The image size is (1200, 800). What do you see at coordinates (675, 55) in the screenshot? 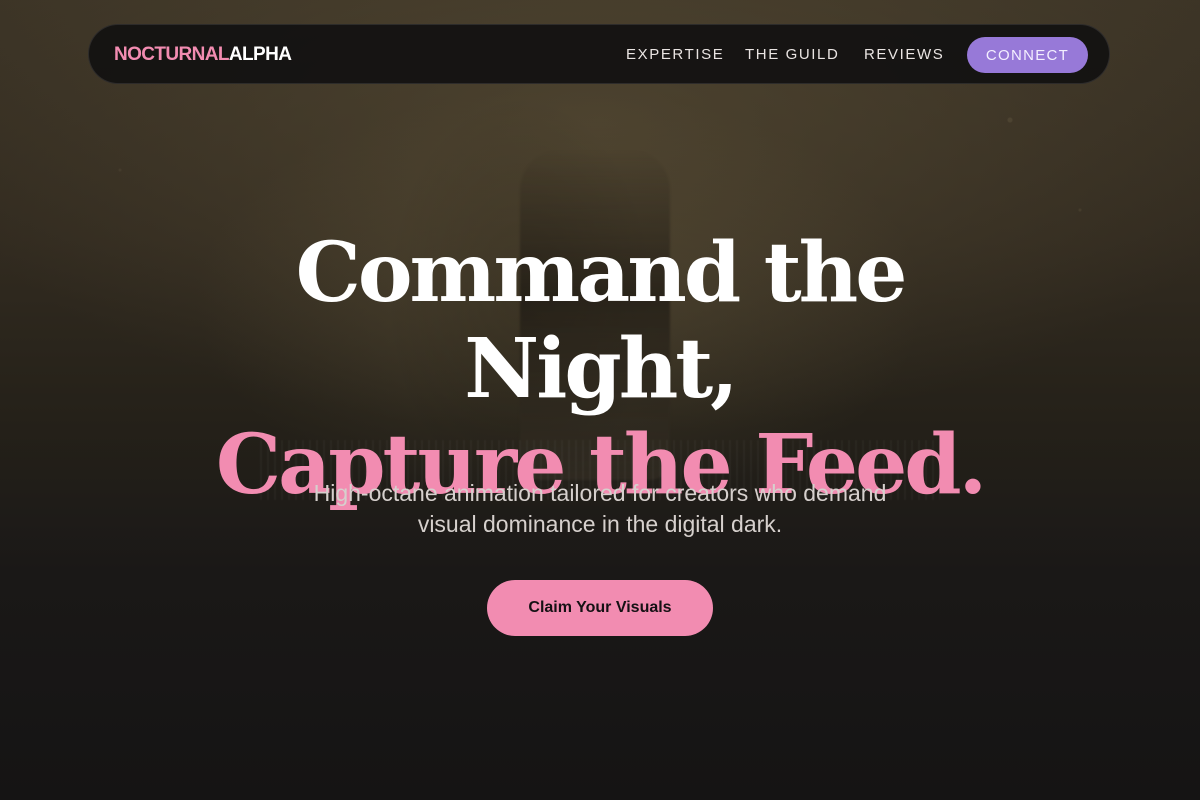
I see `nav-link-expertise: EXPERTISE` at bounding box center [675, 55].